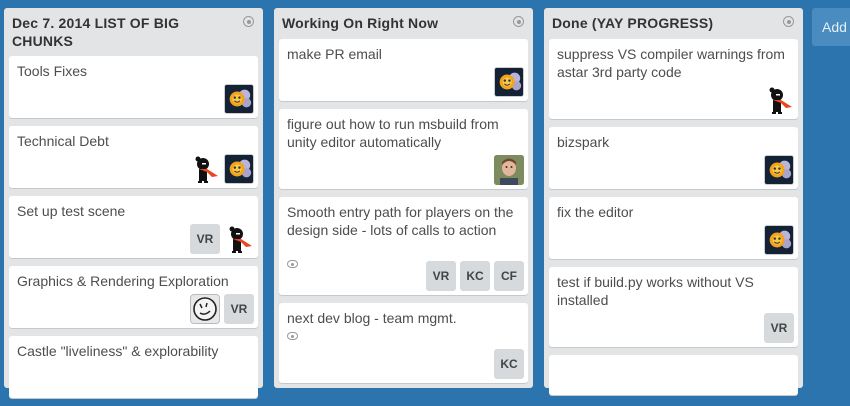 This screenshot has width=850, height=406. I want to click on card: next dev blog - team mgmt. KC, so click(403, 343).